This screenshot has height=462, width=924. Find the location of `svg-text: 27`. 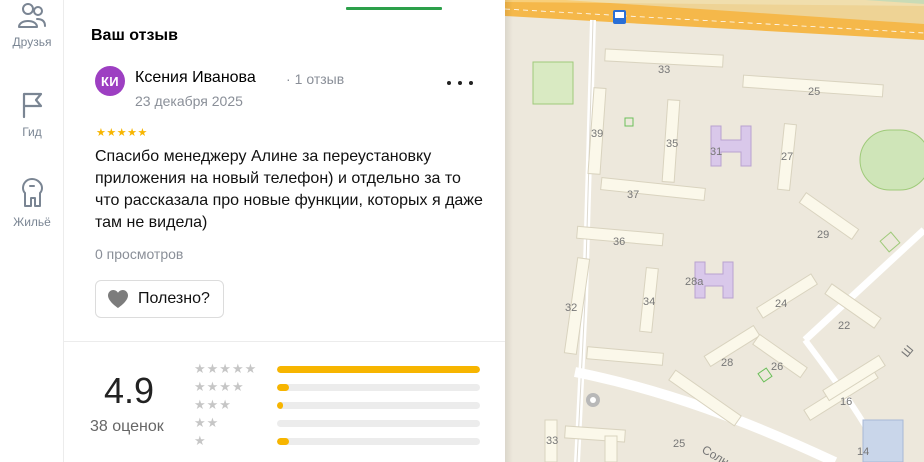

svg-text: 27 is located at coordinates (787, 157).